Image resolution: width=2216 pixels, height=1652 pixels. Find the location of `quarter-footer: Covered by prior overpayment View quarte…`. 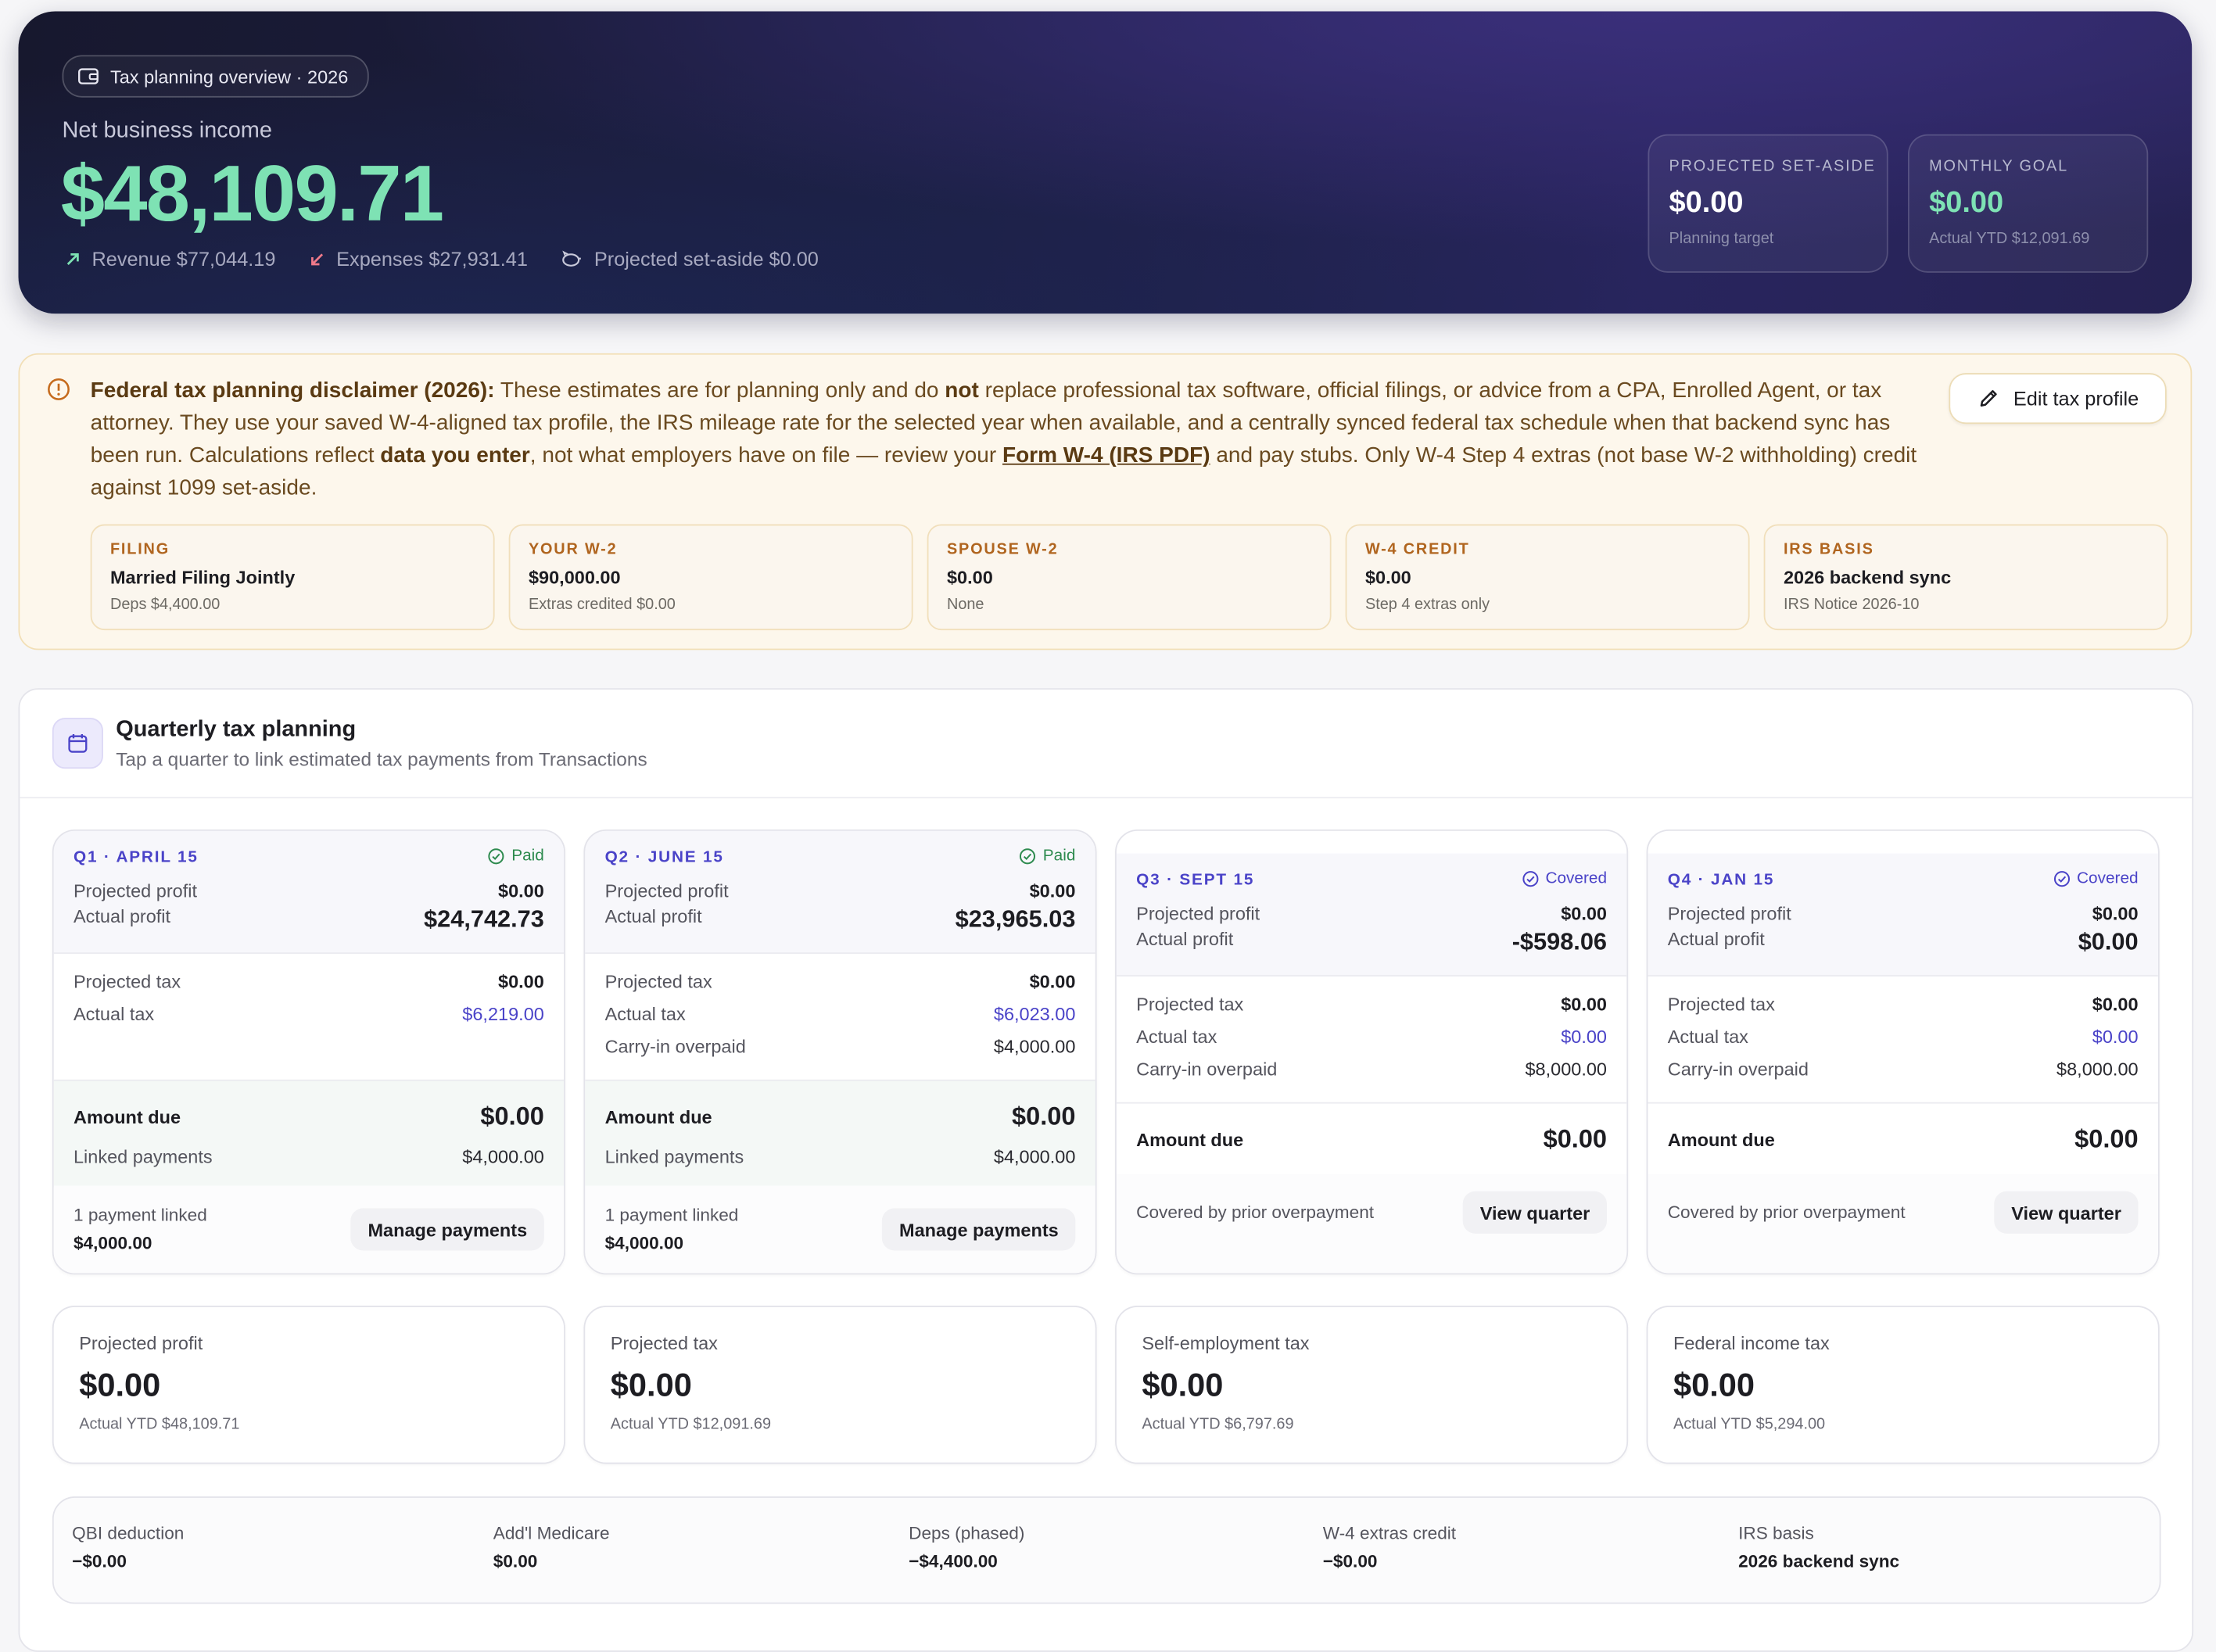

quarter-footer: Covered by prior overpayment View quarte… is located at coordinates (1371, 1224).